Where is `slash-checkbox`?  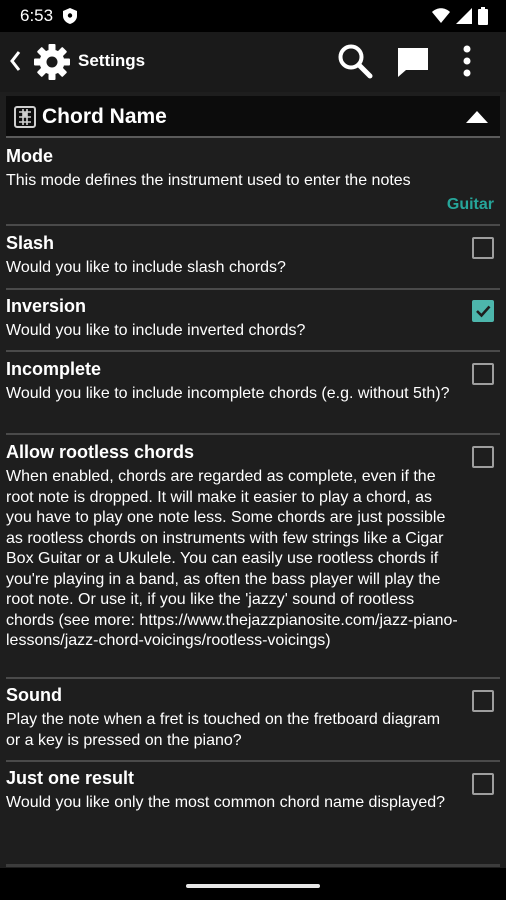 slash-checkbox is located at coordinates (483, 248).